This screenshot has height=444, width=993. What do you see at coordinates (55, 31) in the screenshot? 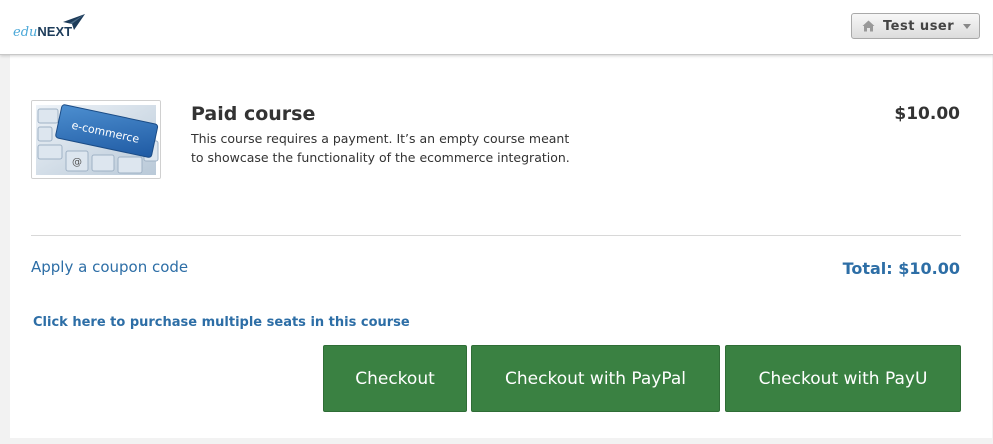
I see `logo-next: NEXT` at bounding box center [55, 31].